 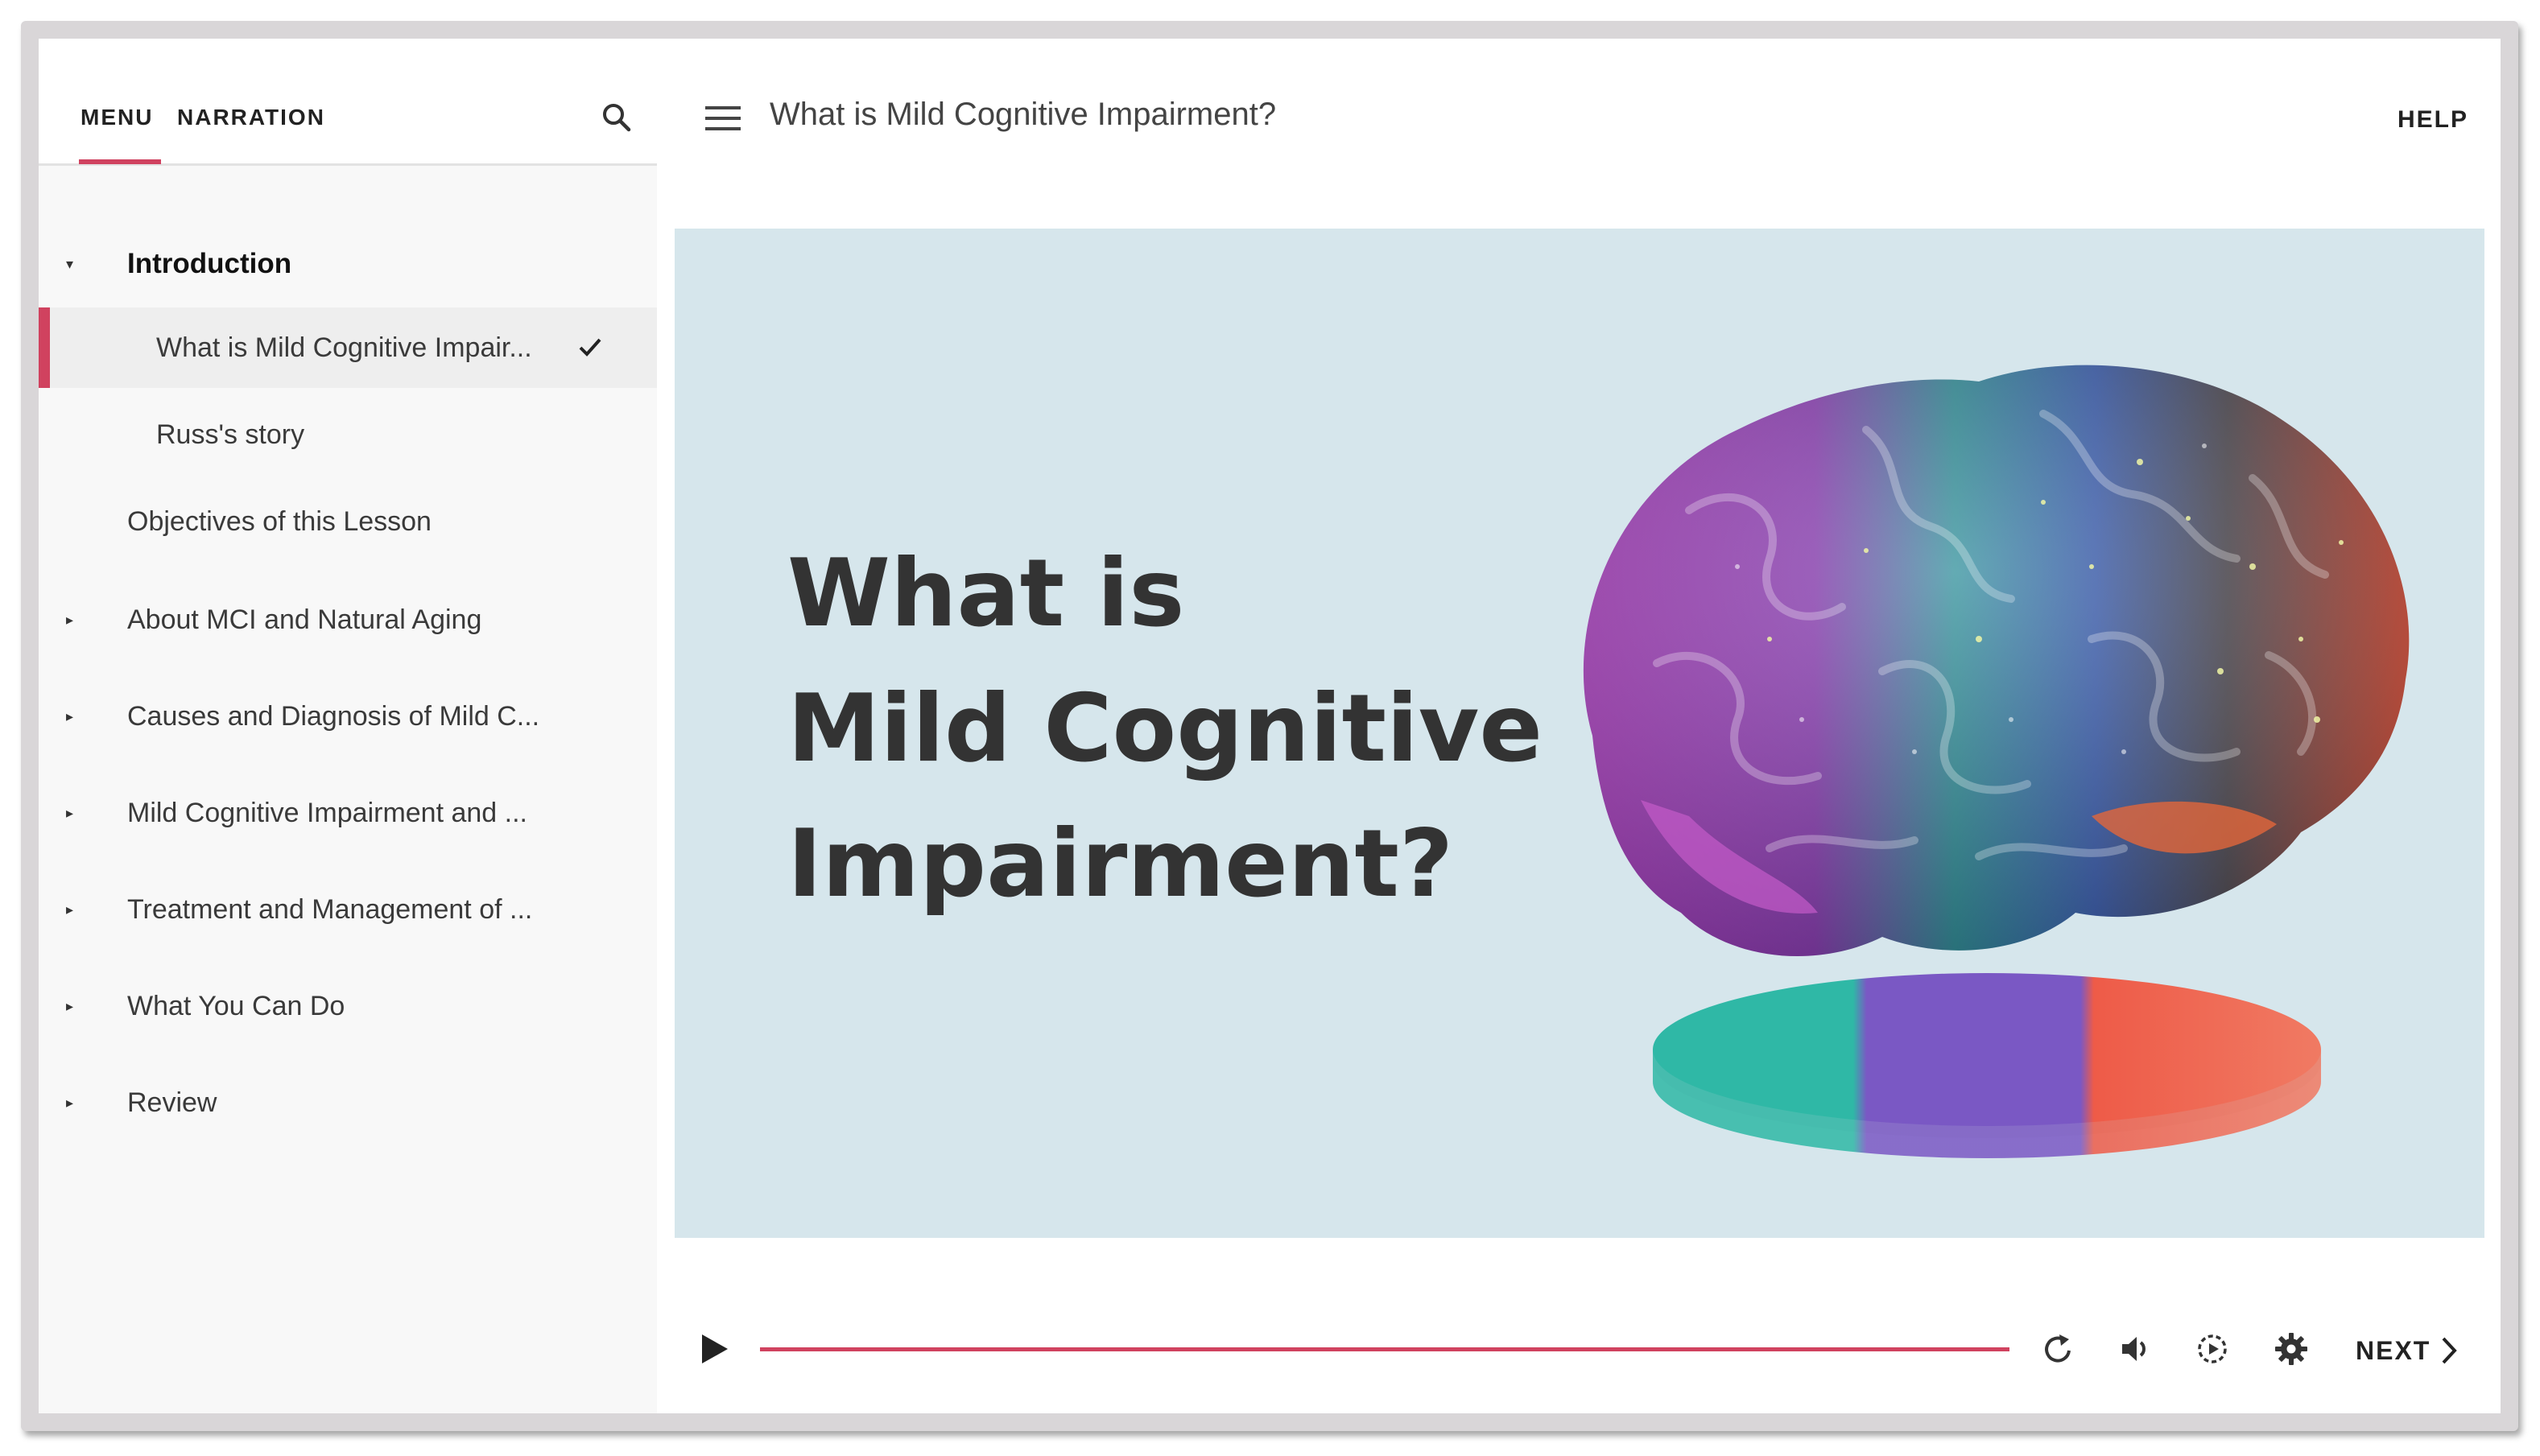 What do you see at coordinates (2291, 1349) in the screenshot?
I see `gear-icon` at bounding box center [2291, 1349].